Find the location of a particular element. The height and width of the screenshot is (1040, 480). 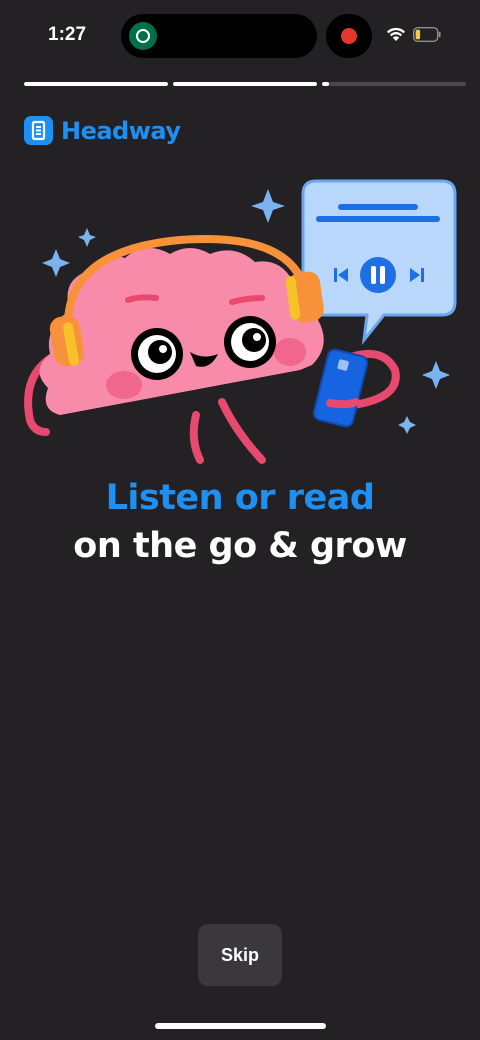

dynamic-island is located at coordinates (219, 36).